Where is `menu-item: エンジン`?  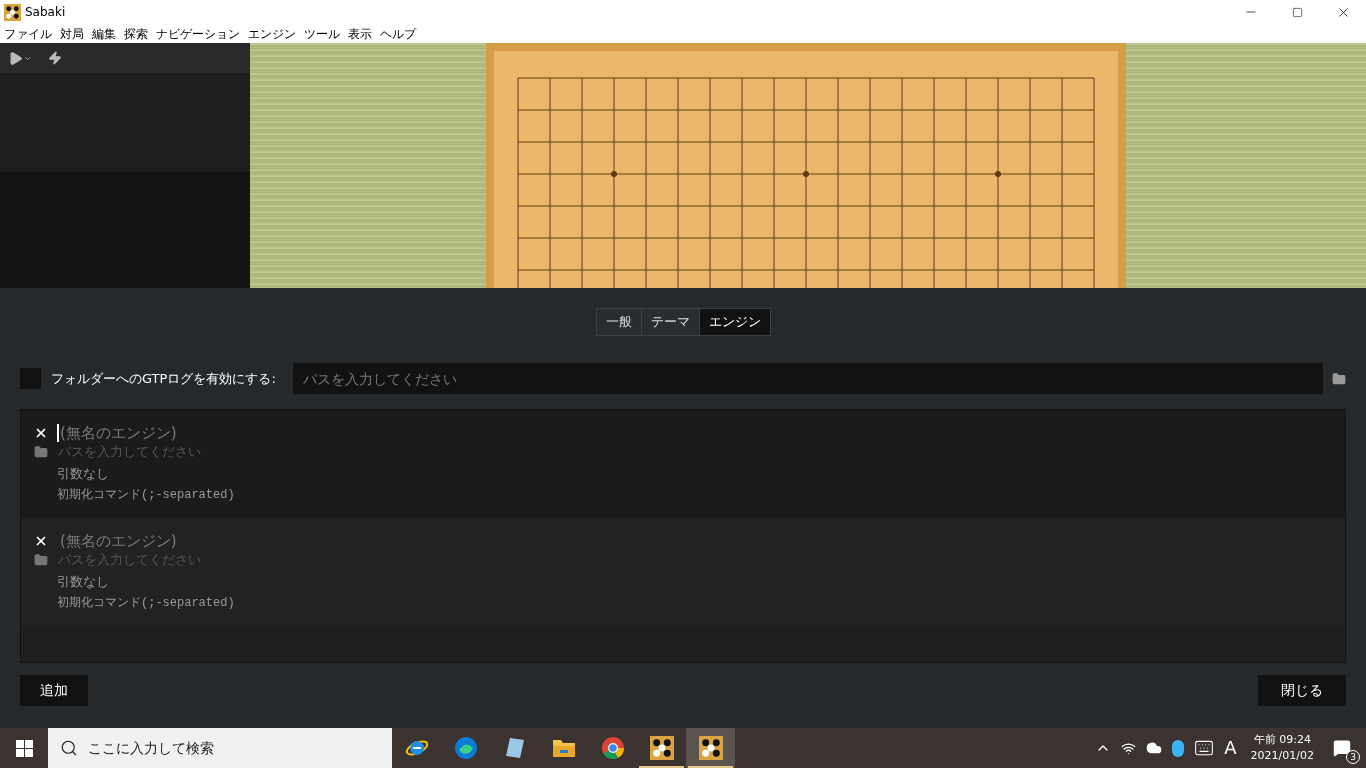 menu-item: エンジン is located at coordinates (272, 33).